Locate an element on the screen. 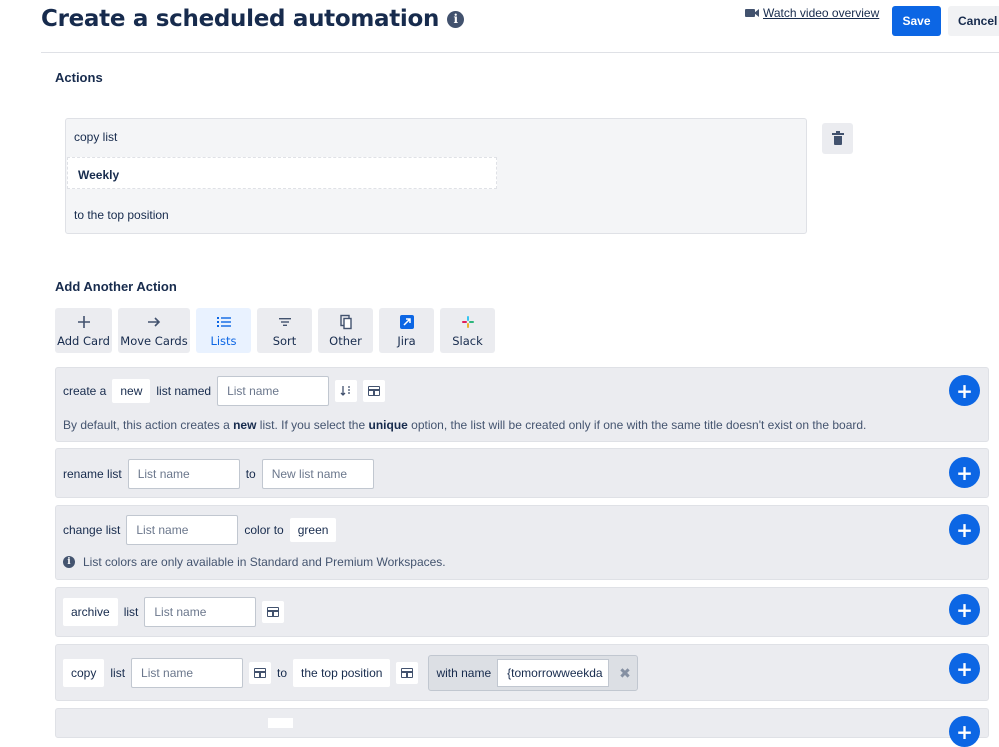 The image size is (999, 747). plus-icon is located at coordinates (84, 322).